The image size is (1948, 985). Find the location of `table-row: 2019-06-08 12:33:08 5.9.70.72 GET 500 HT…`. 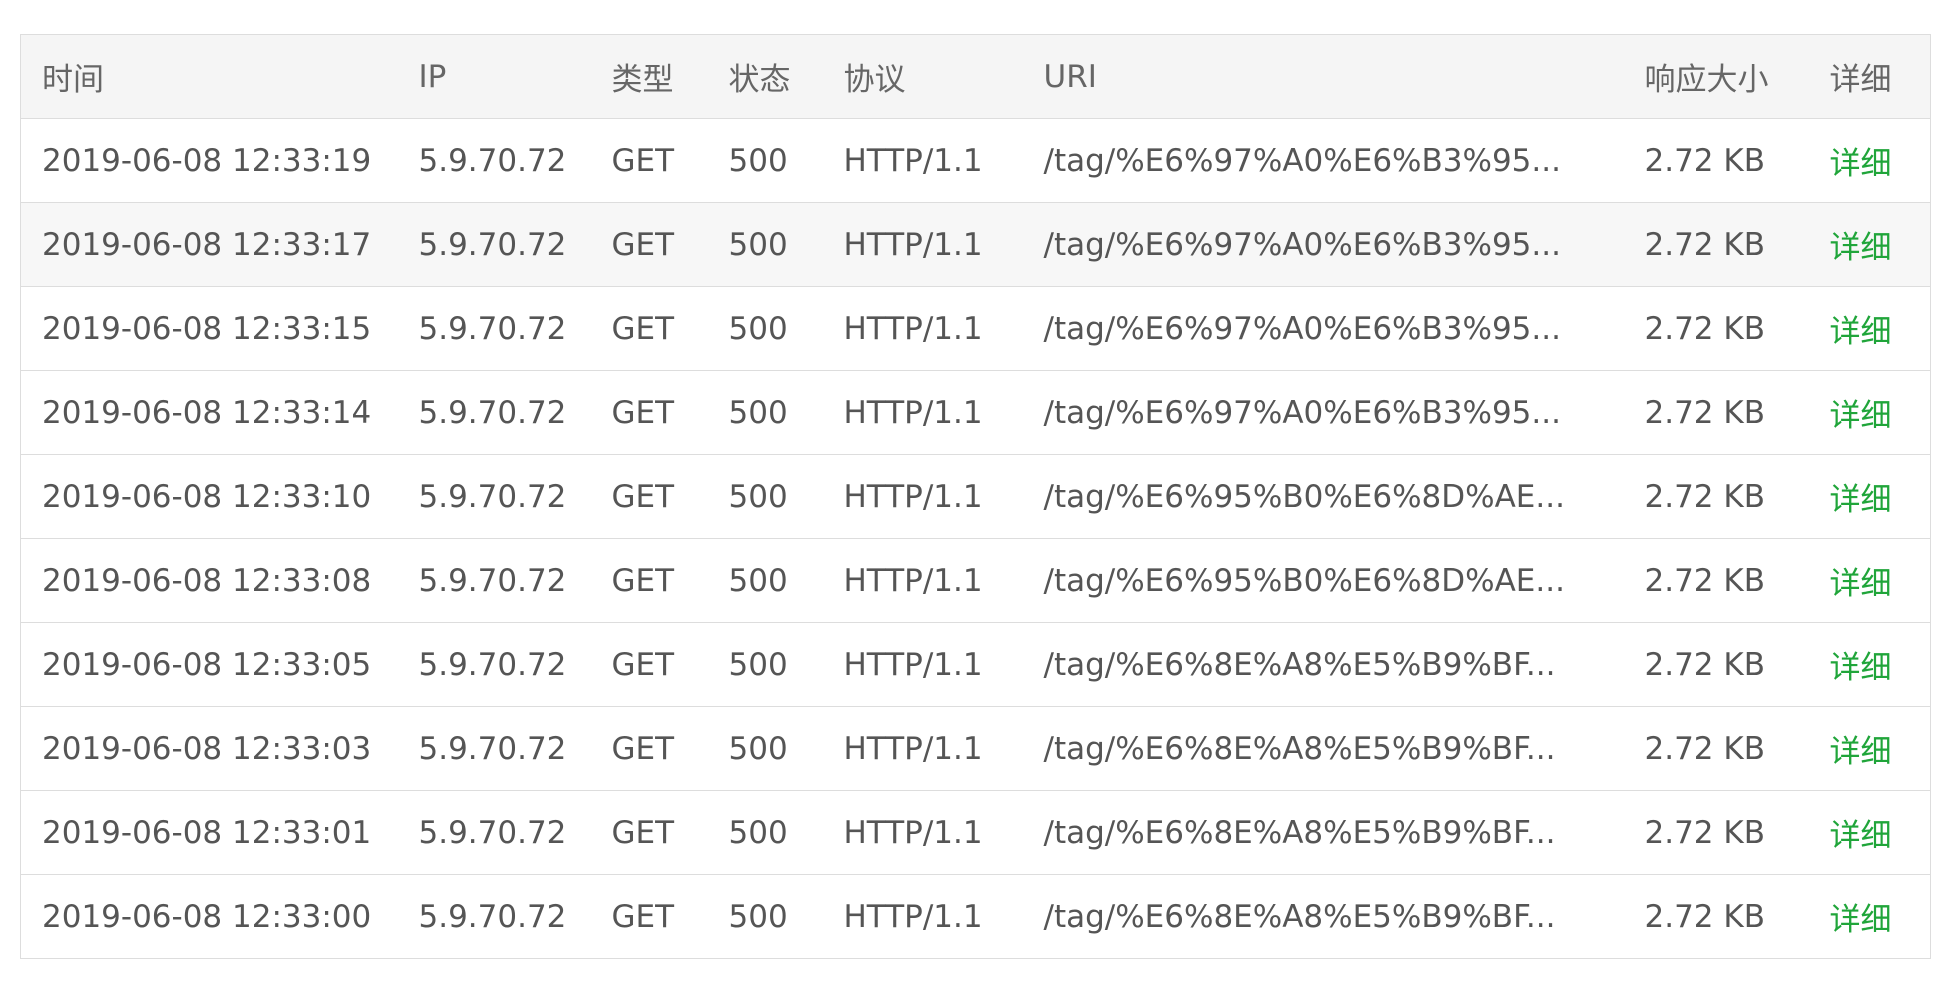

table-row: 2019-06-08 12:33:08 5.9.70.72 GET 500 HT… is located at coordinates (975, 581).